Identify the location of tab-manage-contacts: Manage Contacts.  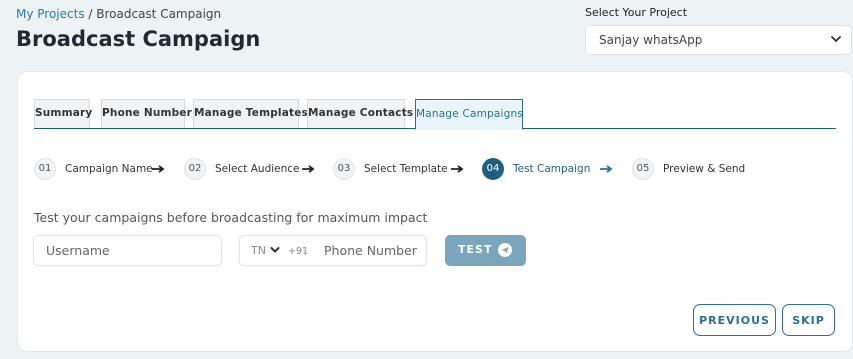
(360, 113).